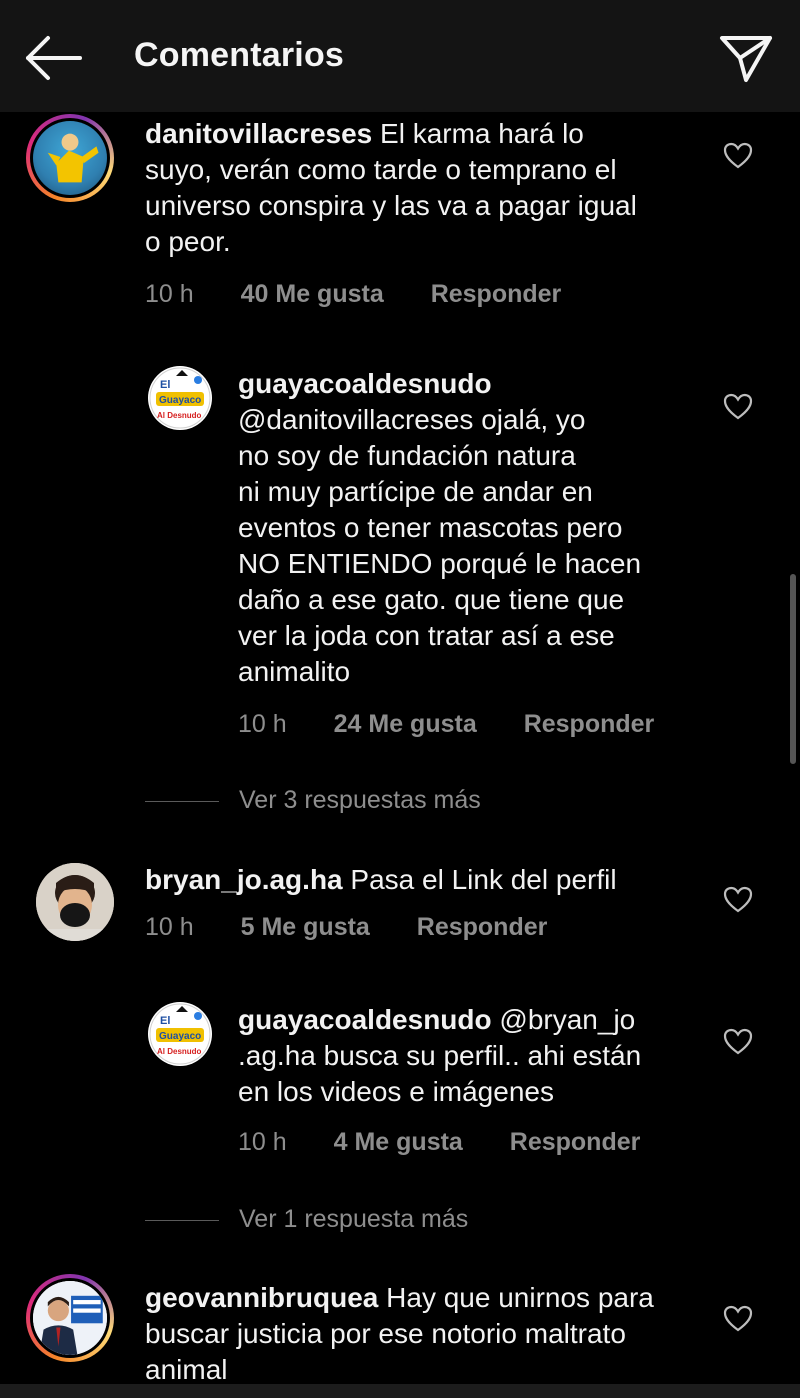  What do you see at coordinates (312, 294) in the screenshot?
I see `likes-count: 40 Me gusta` at bounding box center [312, 294].